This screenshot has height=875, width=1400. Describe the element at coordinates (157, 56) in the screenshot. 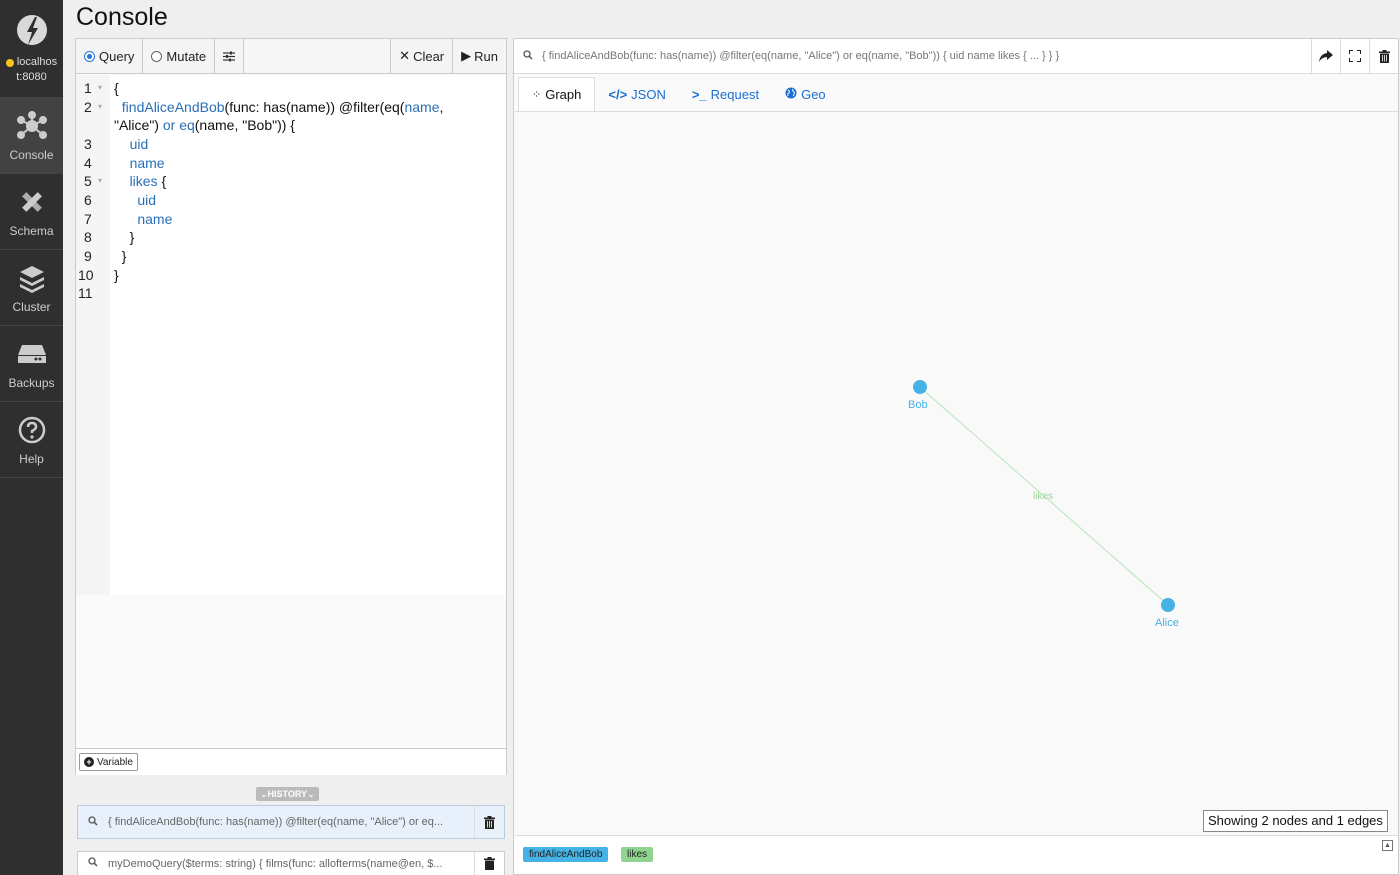

I see `radio-unchecked-icon` at that location.